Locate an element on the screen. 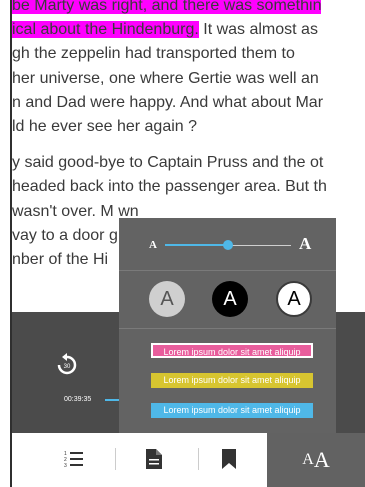 The height and width of the screenshot is (487, 365). theme-dark-button: A is located at coordinates (230, 299).